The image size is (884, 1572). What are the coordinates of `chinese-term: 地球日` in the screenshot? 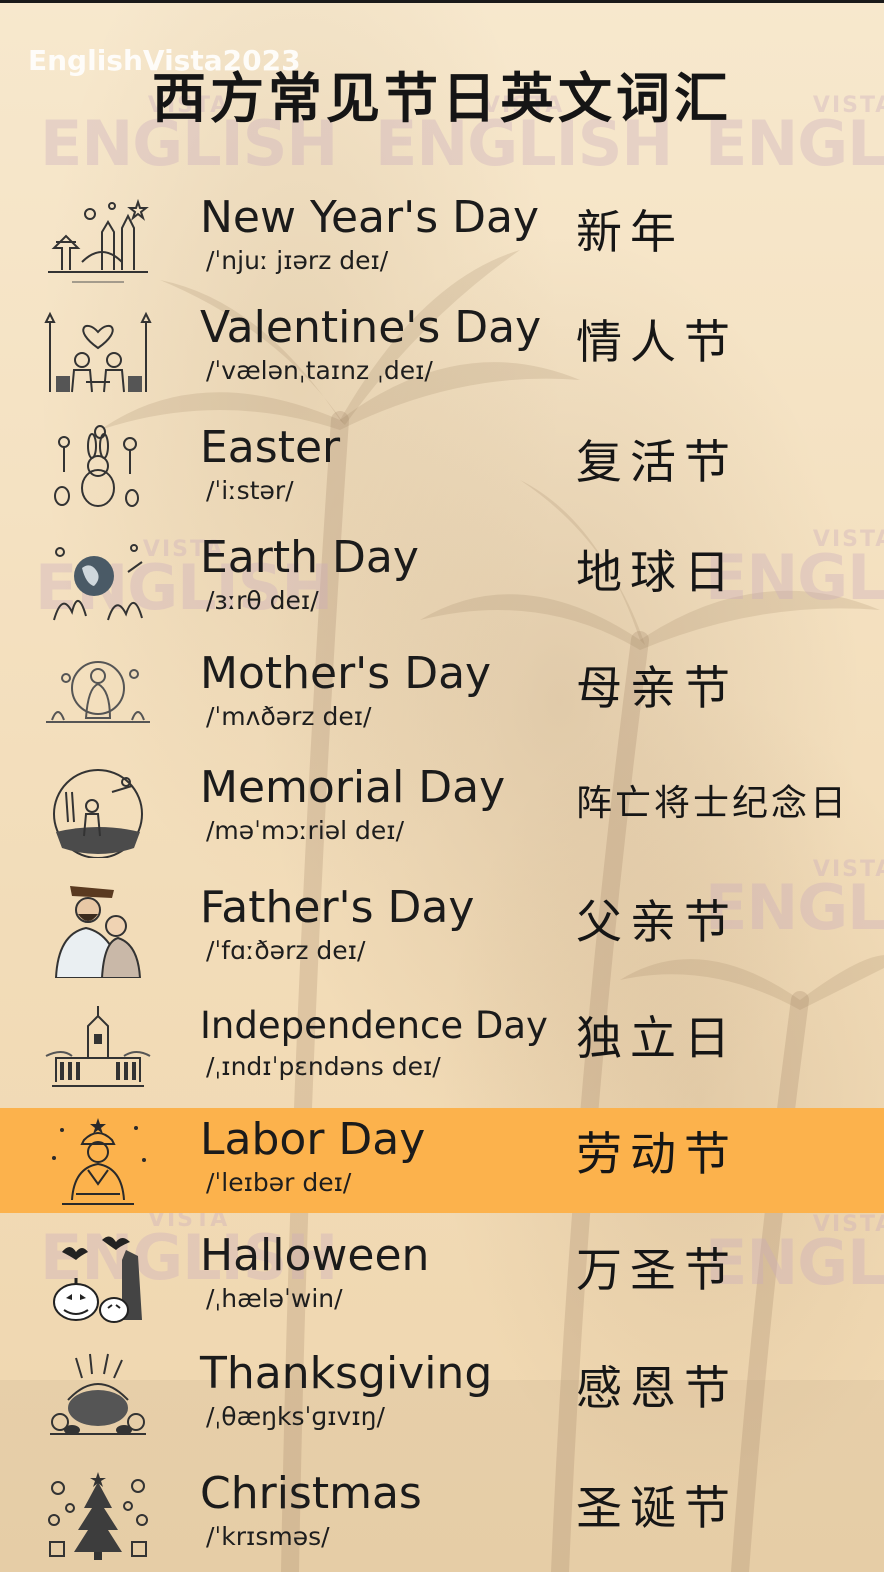 It's located at (657, 572).